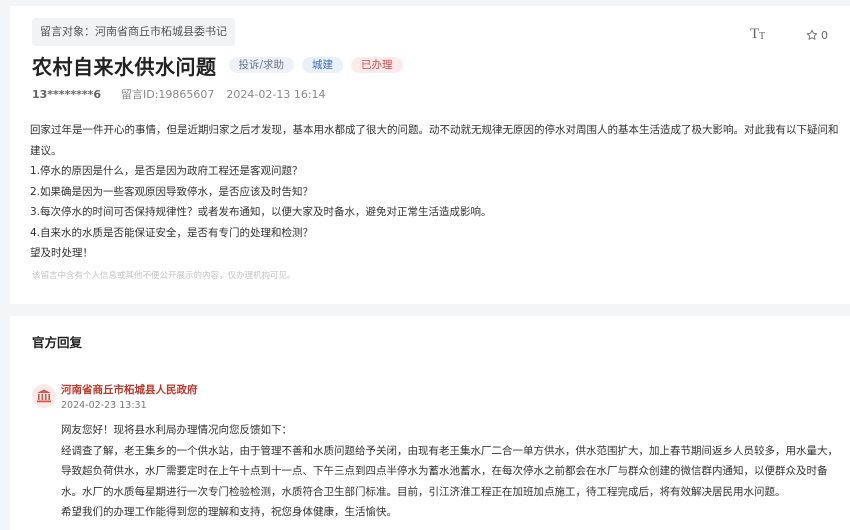  What do you see at coordinates (276, 94) in the screenshot?
I see `message-time: 2024-02-13 16:14` at bounding box center [276, 94].